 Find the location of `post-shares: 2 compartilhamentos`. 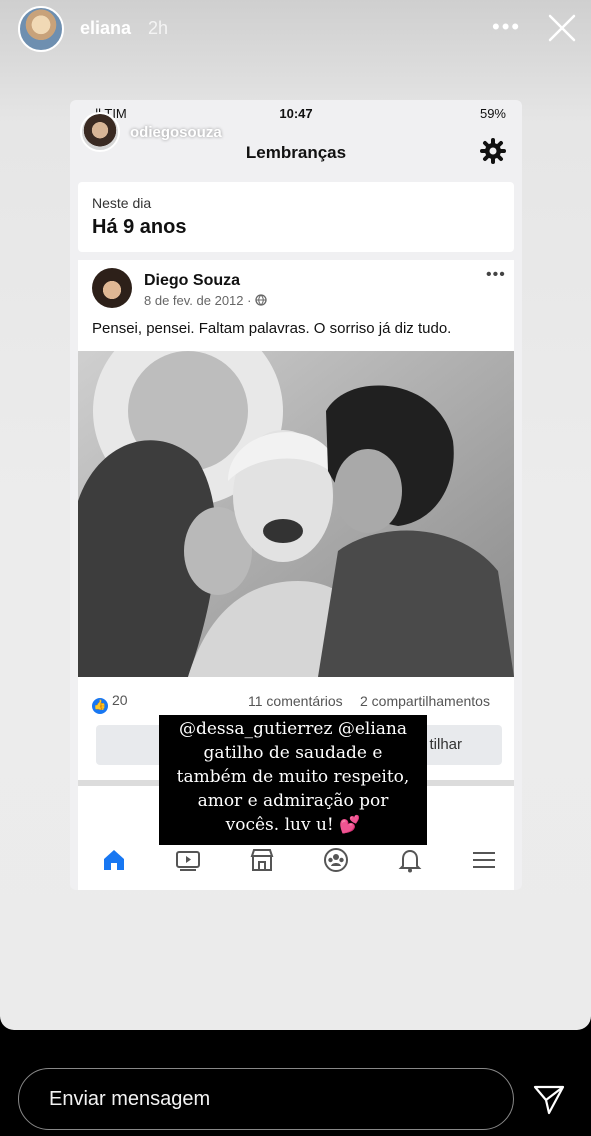

post-shares: 2 compartilhamentos is located at coordinates (425, 701).